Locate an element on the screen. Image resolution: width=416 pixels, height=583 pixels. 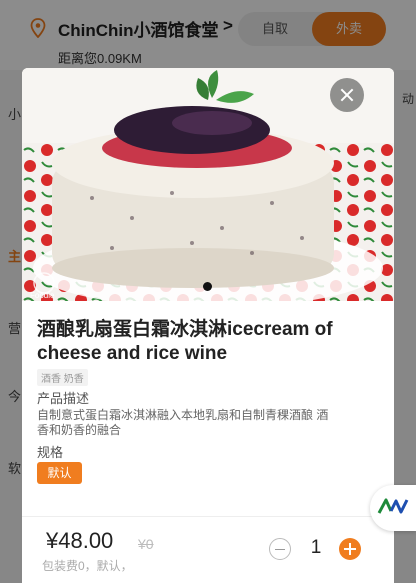
spec-option-default: 默认 is located at coordinates (59, 473).